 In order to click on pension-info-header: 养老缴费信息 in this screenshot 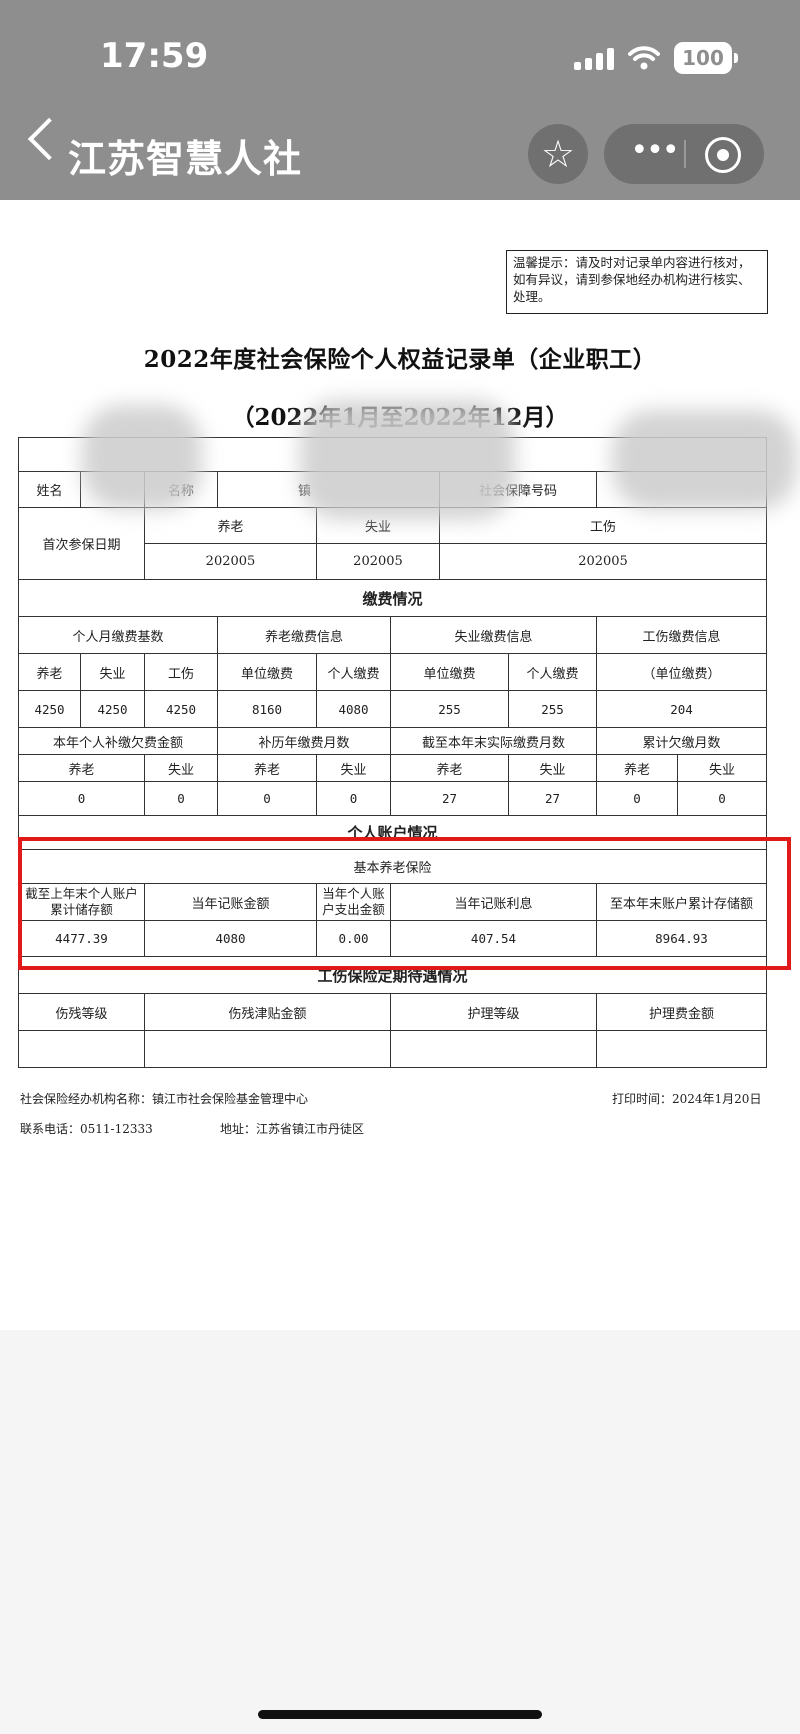, I will do `click(304, 635)`.